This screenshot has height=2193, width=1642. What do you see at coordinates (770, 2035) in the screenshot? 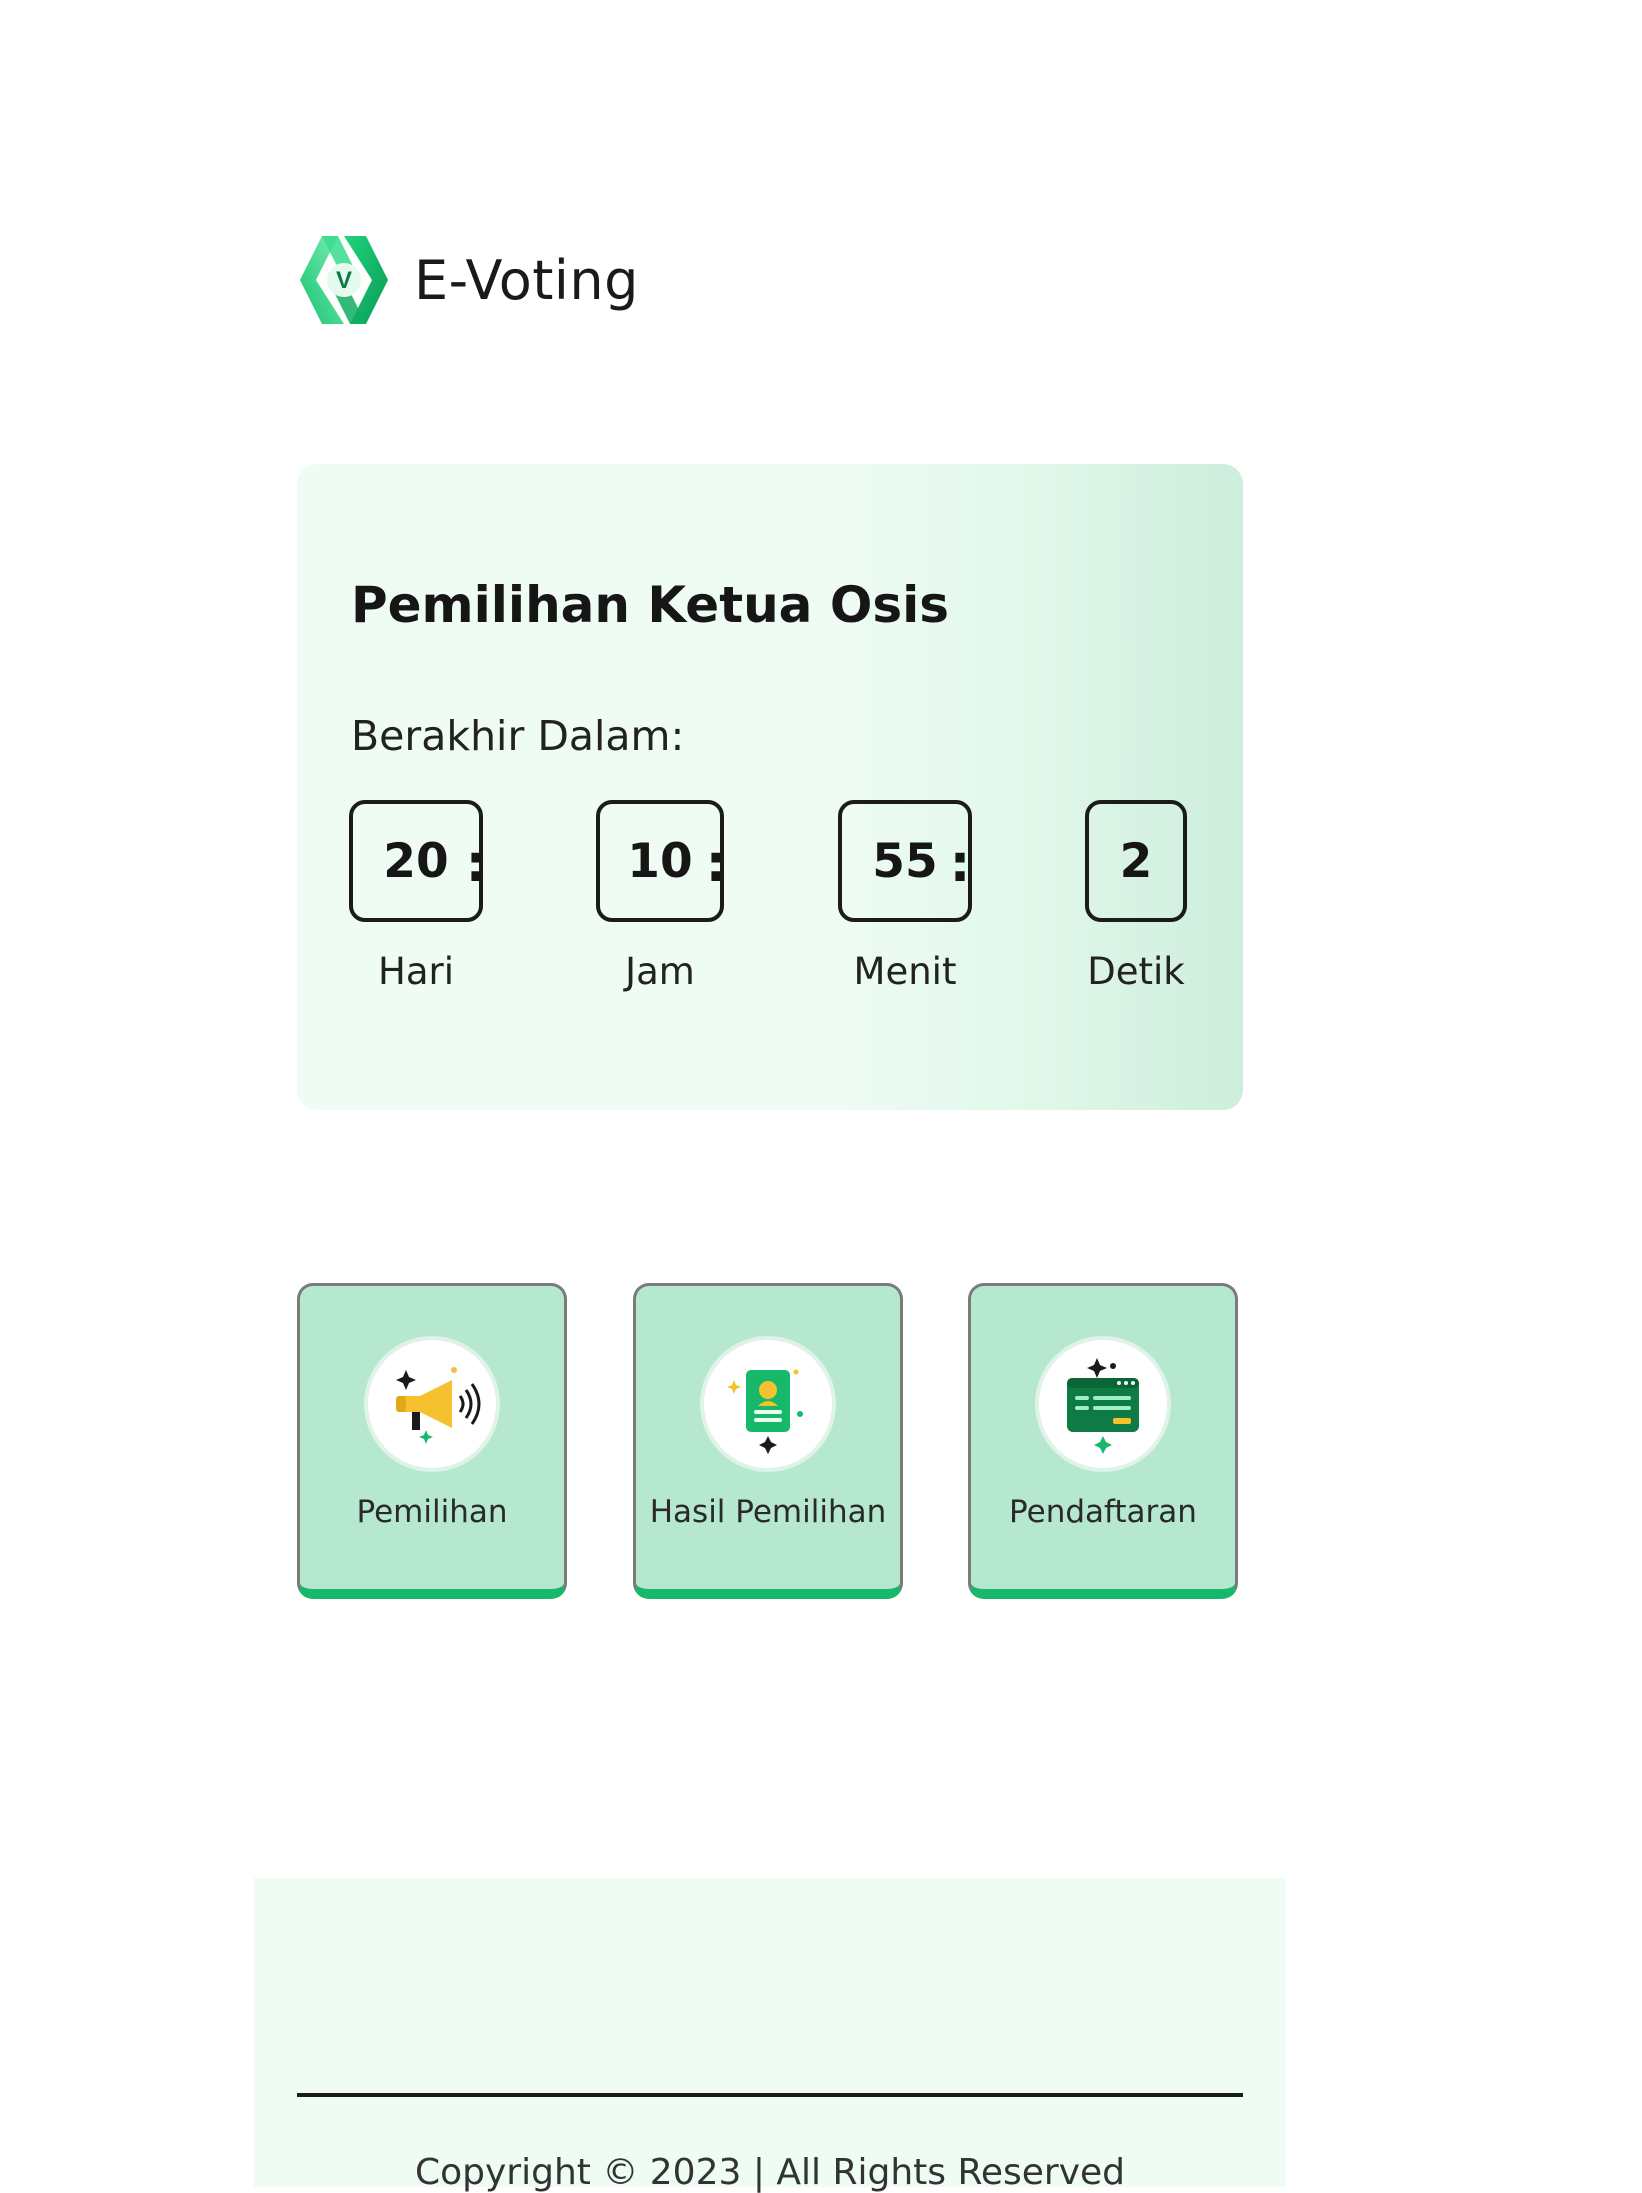
I see `footer: Copyright © 2023 | All Rights Reserved` at bounding box center [770, 2035].